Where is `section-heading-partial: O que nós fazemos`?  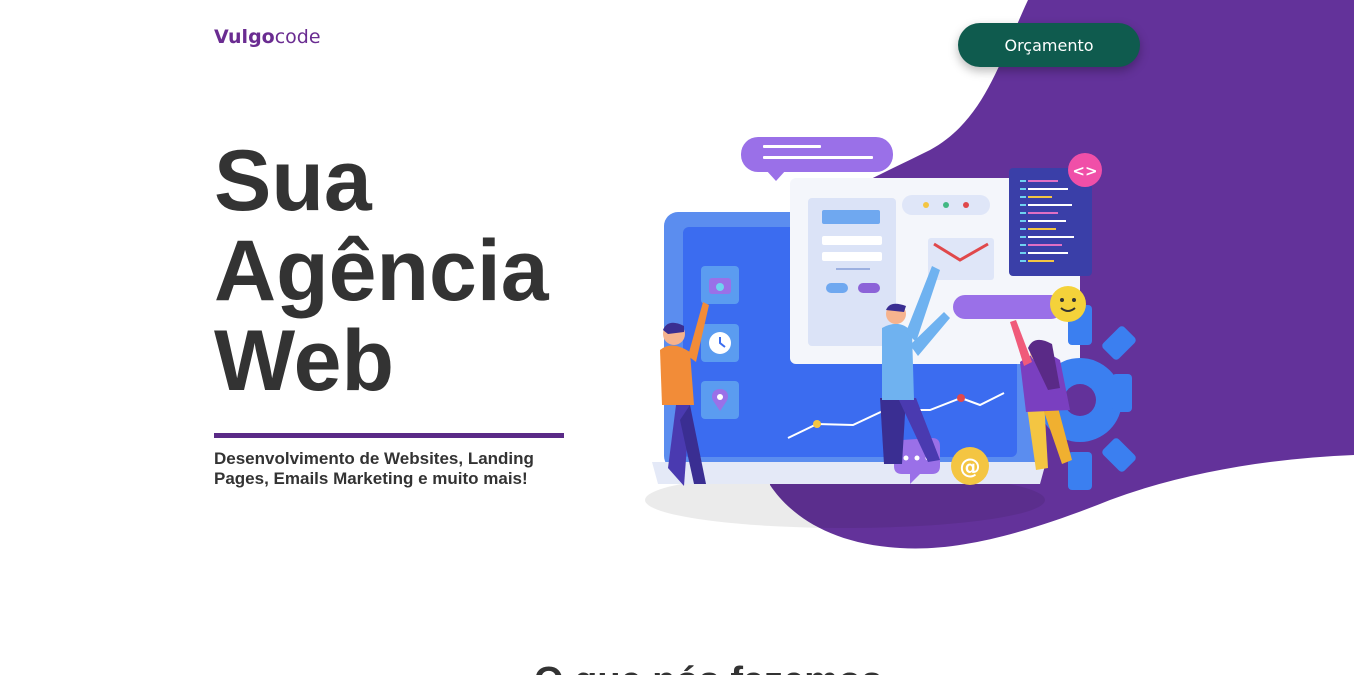
section-heading-partial: O que nós fazemos is located at coordinates (708, 667).